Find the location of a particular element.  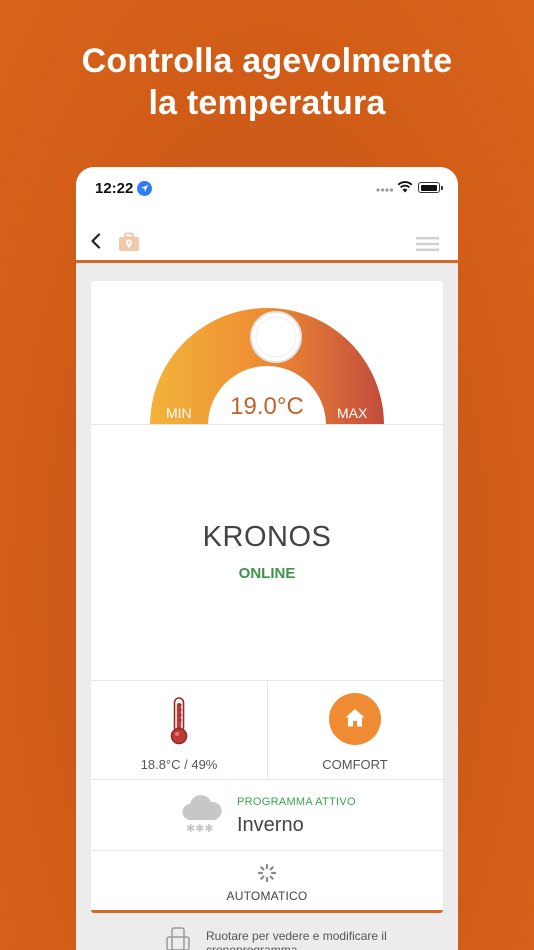

thermometer-icon is located at coordinates (179, 721).